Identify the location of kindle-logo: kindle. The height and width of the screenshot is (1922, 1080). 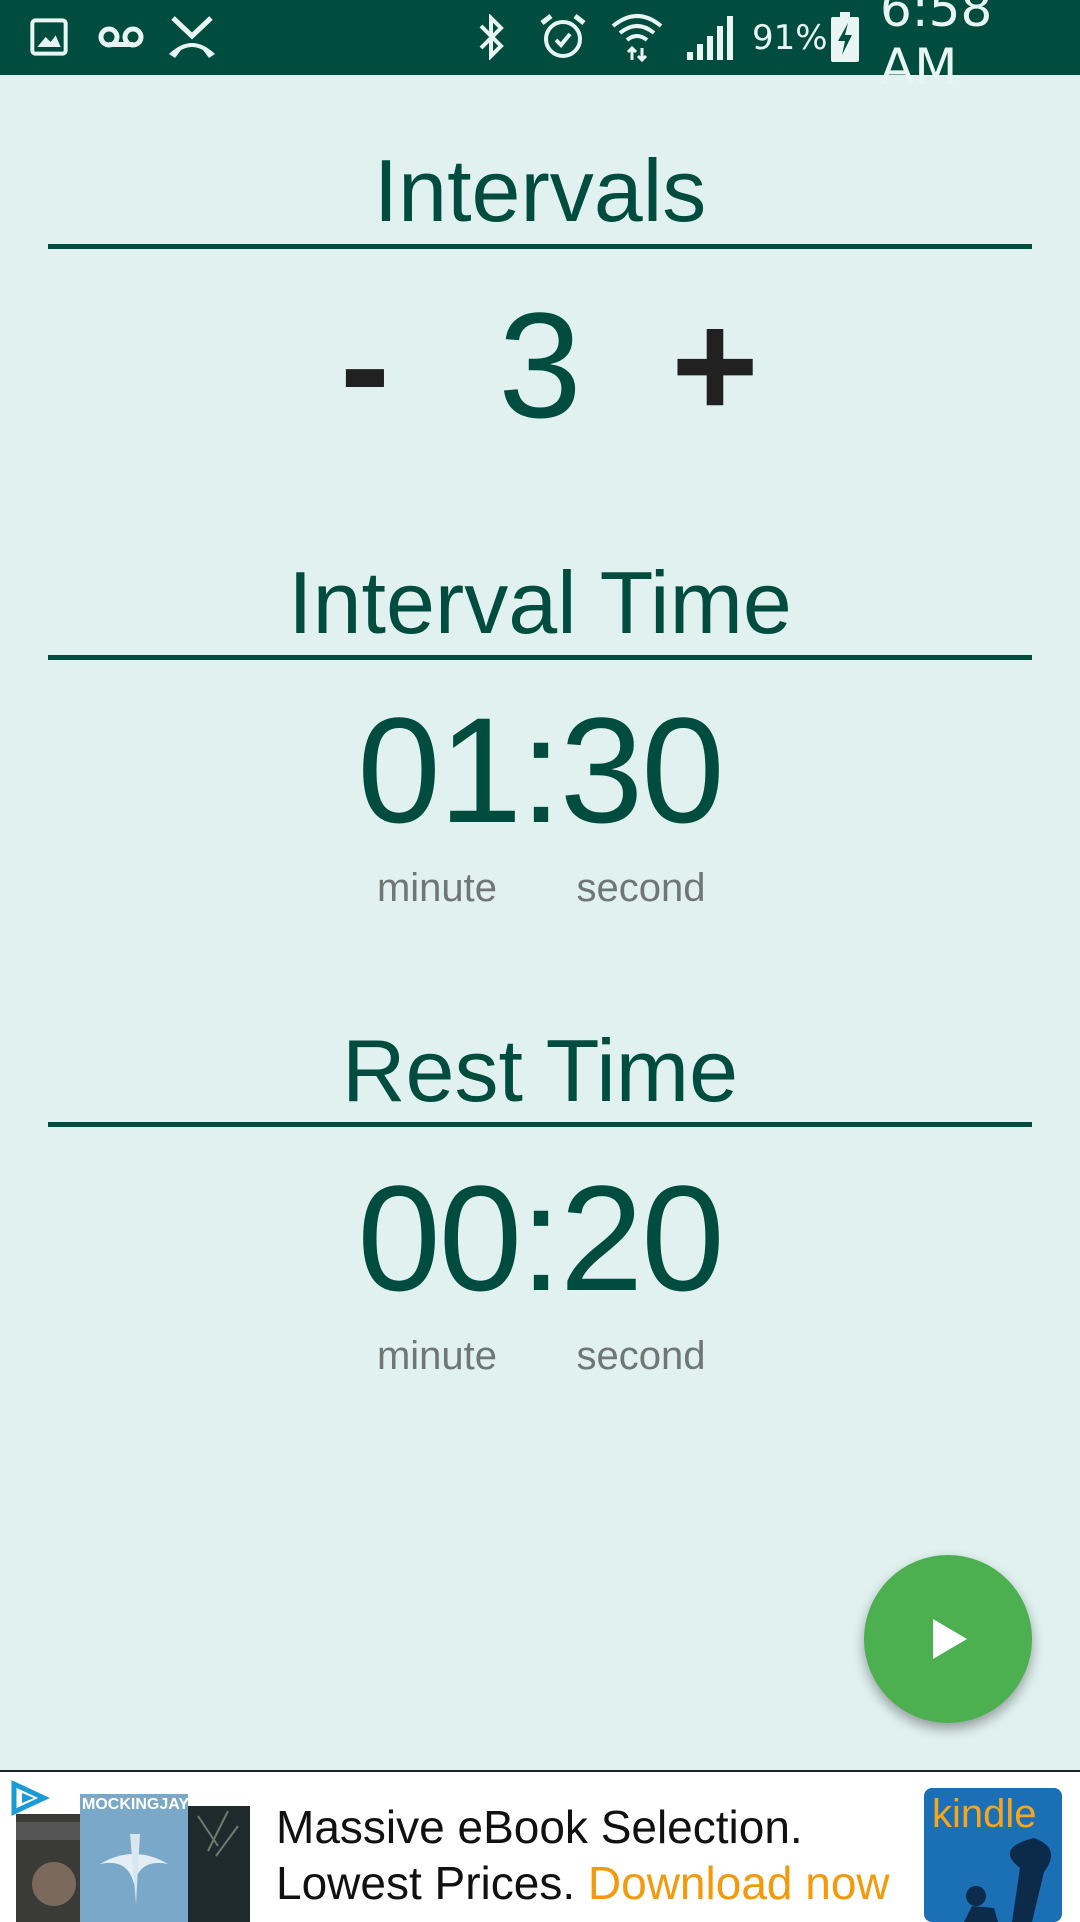
(993, 1855).